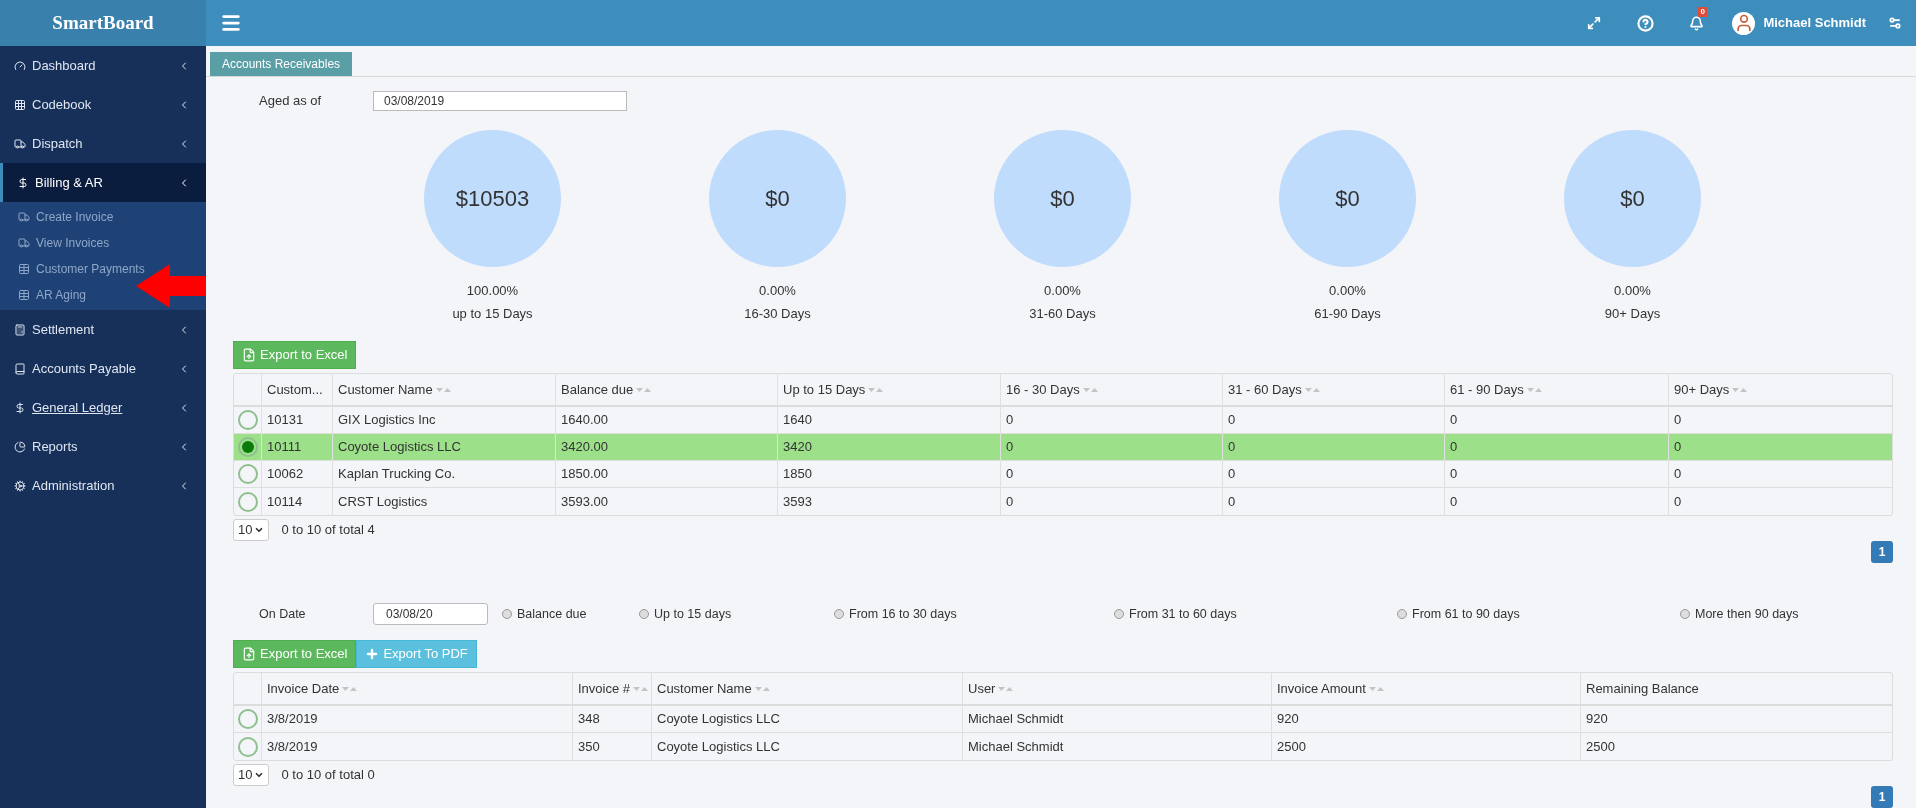 This screenshot has width=1916, height=808. Describe the element at coordinates (1062, 313) in the screenshot. I see `aging-period: 31-60 Days` at that location.